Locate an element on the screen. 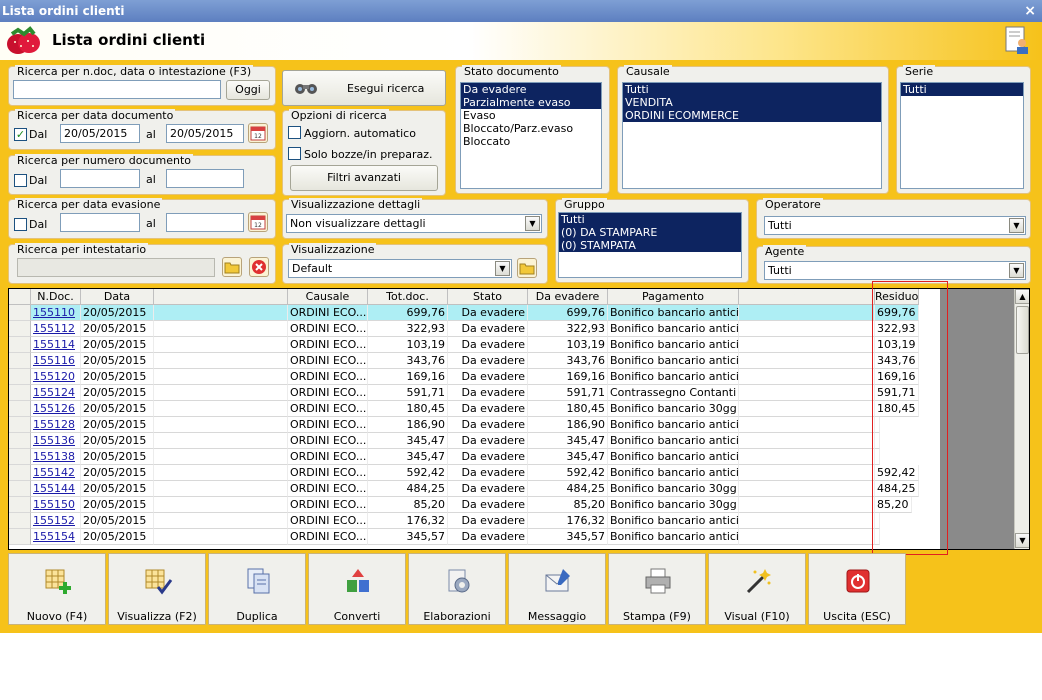 The width and height of the screenshot is (1042, 700). scroll-down-icon: ▼ is located at coordinates (1022, 540).